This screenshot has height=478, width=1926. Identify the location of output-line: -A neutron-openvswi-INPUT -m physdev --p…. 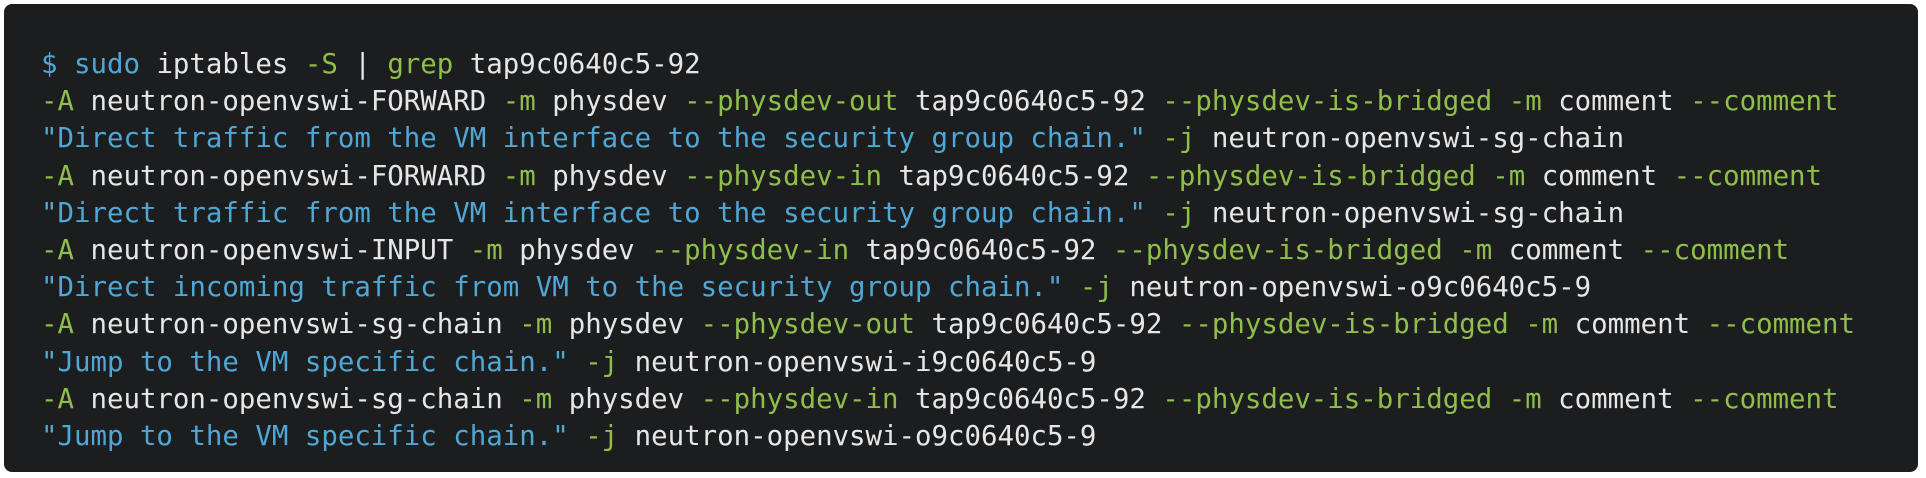
(979, 250).